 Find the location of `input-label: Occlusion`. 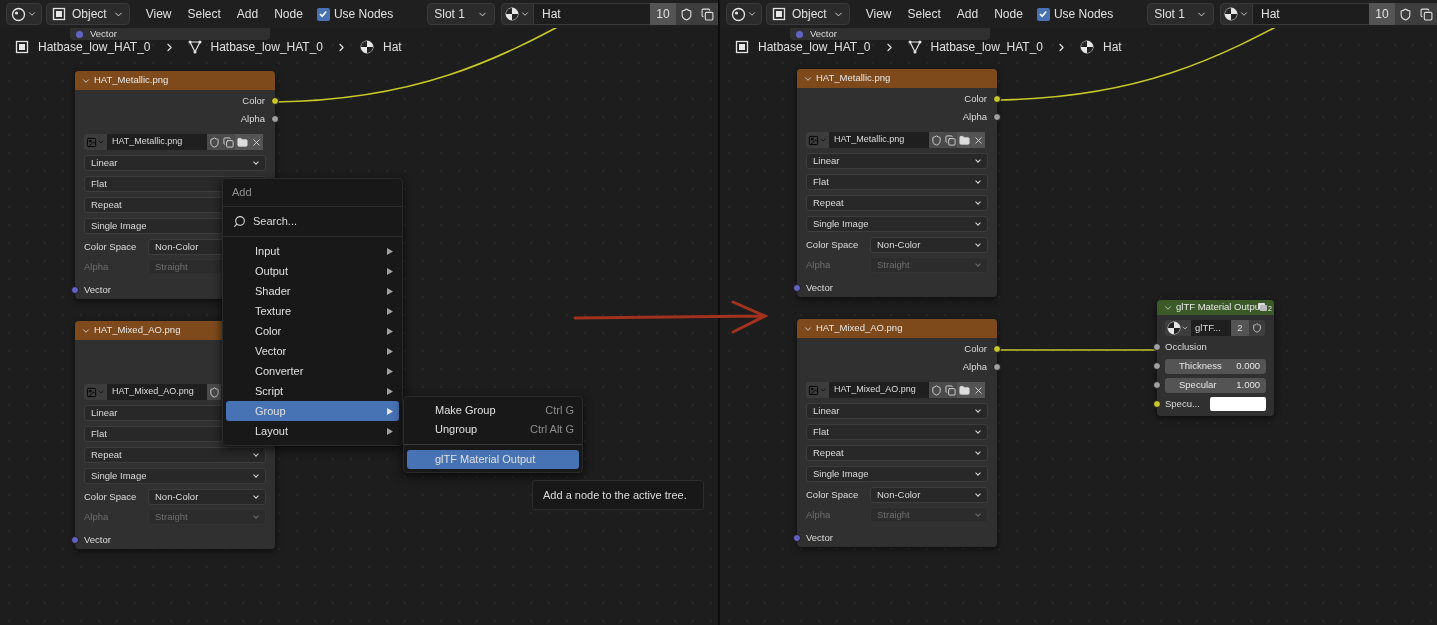

input-label: Occlusion is located at coordinates (1186, 346).